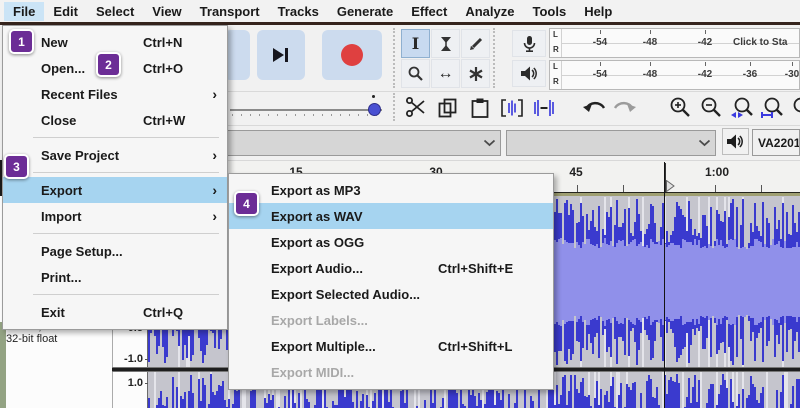 Image resolution: width=800 pixels, height=408 pixels. What do you see at coordinates (374, 109) in the screenshot?
I see `play-speed-slider-knob` at bounding box center [374, 109].